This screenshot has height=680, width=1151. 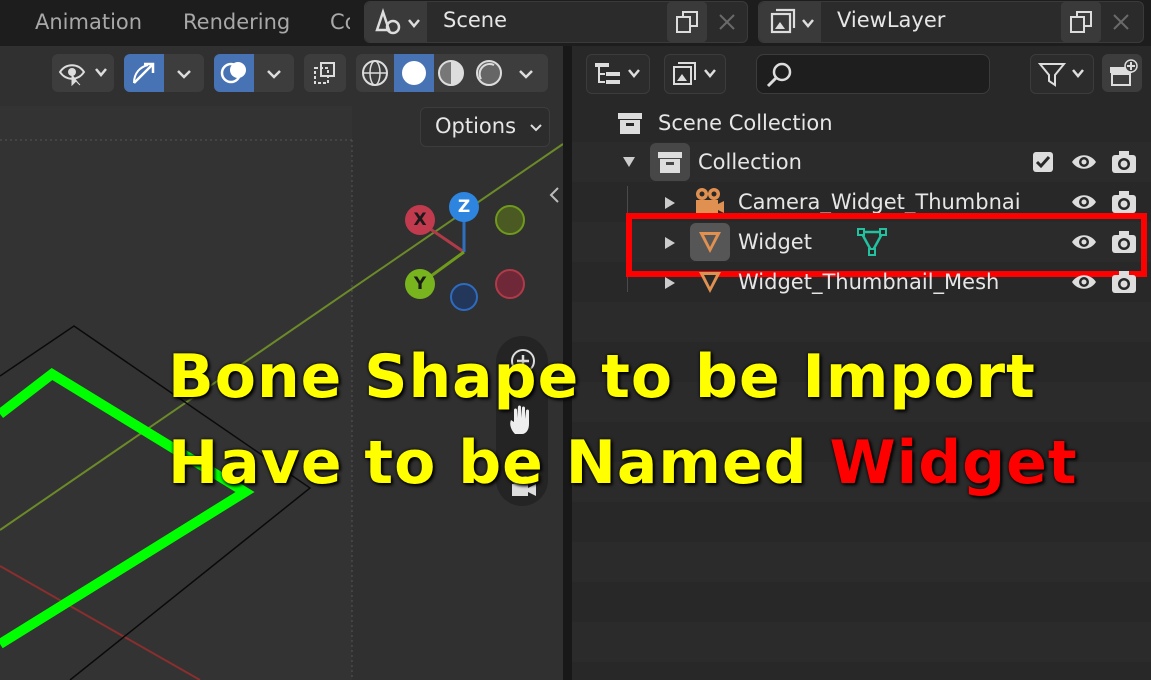 I want to click on new-collection-icon, so click(x=1124, y=72).